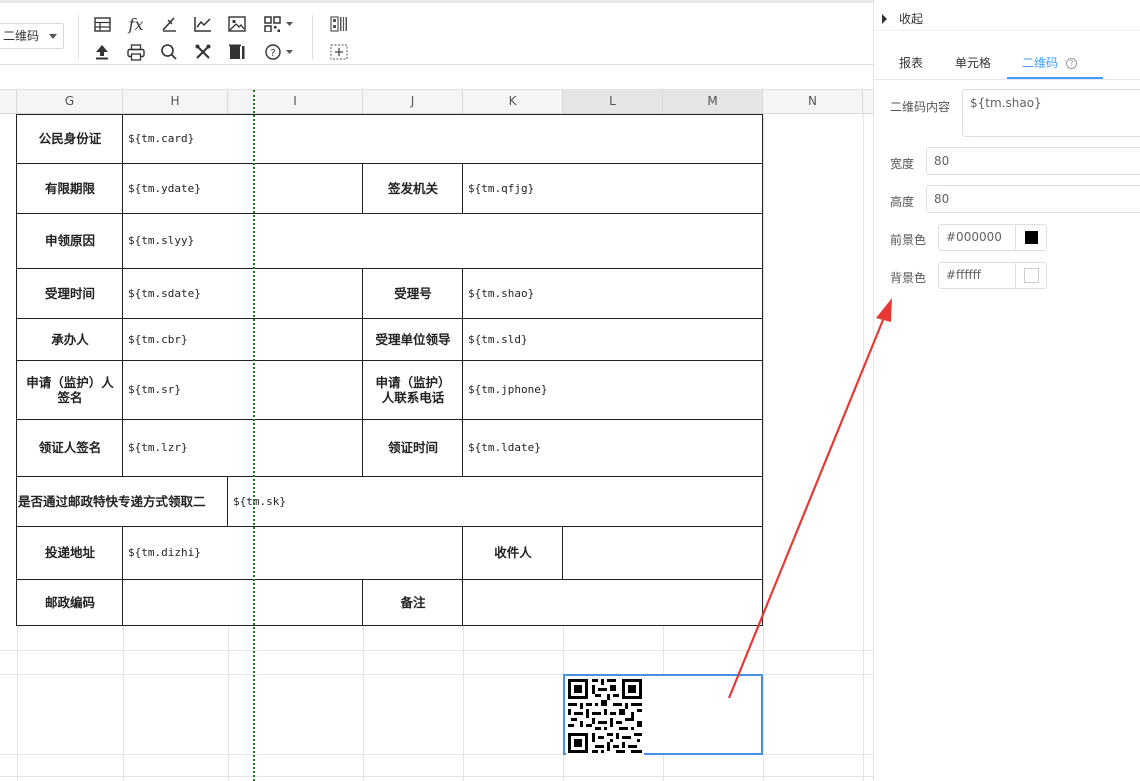 The width and height of the screenshot is (1140, 781). What do you see at coordinates (413, 339) in the screenshot?
I see `label-unit-leader: 受理单位领导` at bounding box center [413, 339].